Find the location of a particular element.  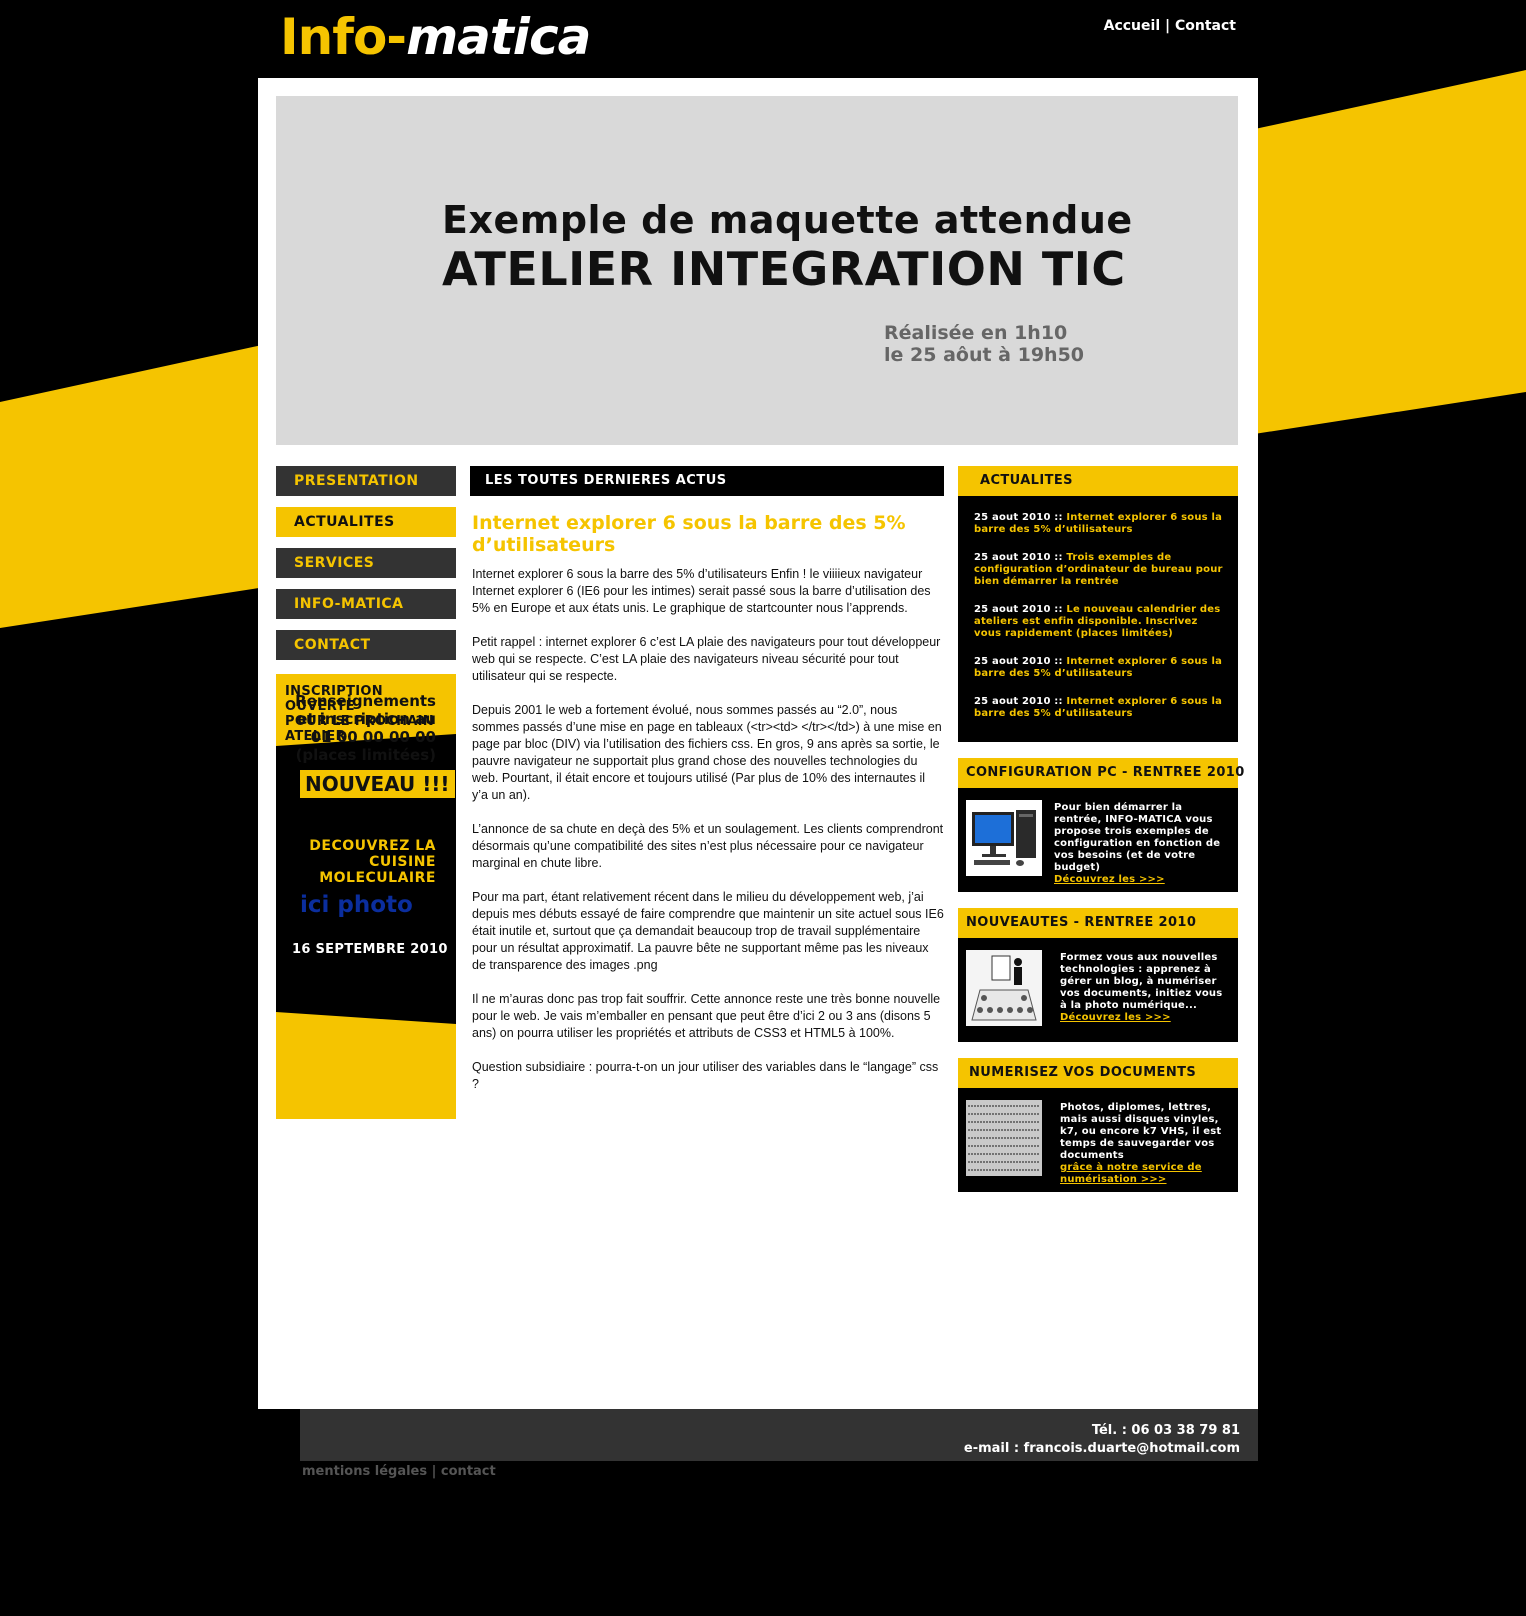

numerisez-heading: NUMERISEZ VOS DOCUMENTS is located at coordinates (1098, 1073).